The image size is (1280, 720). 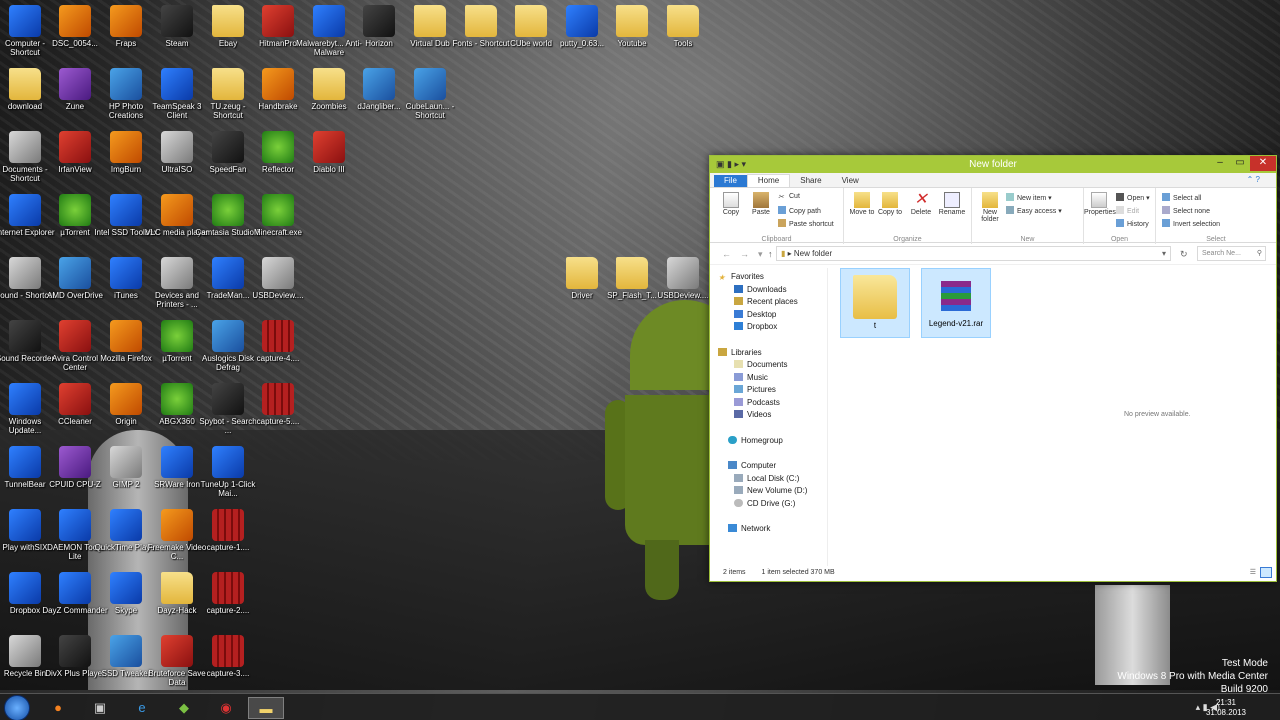 I want to click on nav-documents: Documents, so click(x=760, y=364).